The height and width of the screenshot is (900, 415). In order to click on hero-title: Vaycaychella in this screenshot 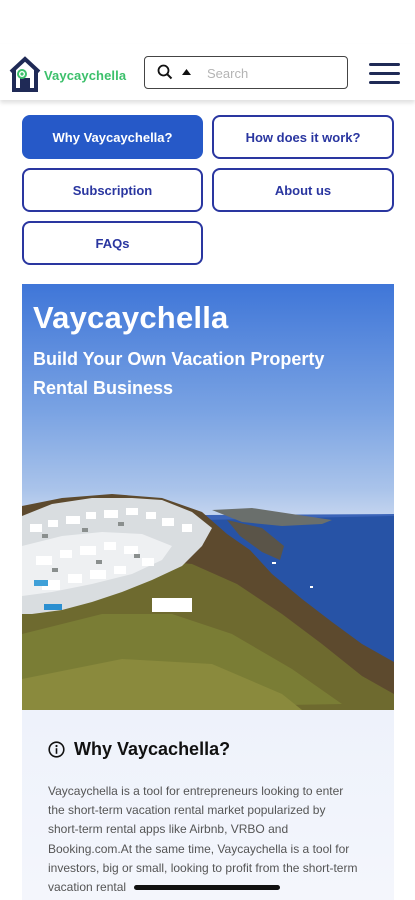, I will do `click(131, 317)`.